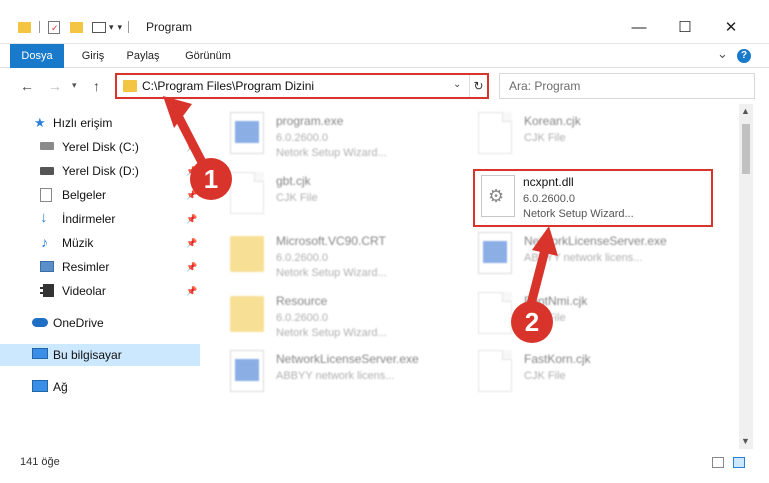 The height and width of the screenshot is (483, 769). Describe the element at coordinates (739, 462) in the screenshot. I see `large-icons-view-icon` at that location.